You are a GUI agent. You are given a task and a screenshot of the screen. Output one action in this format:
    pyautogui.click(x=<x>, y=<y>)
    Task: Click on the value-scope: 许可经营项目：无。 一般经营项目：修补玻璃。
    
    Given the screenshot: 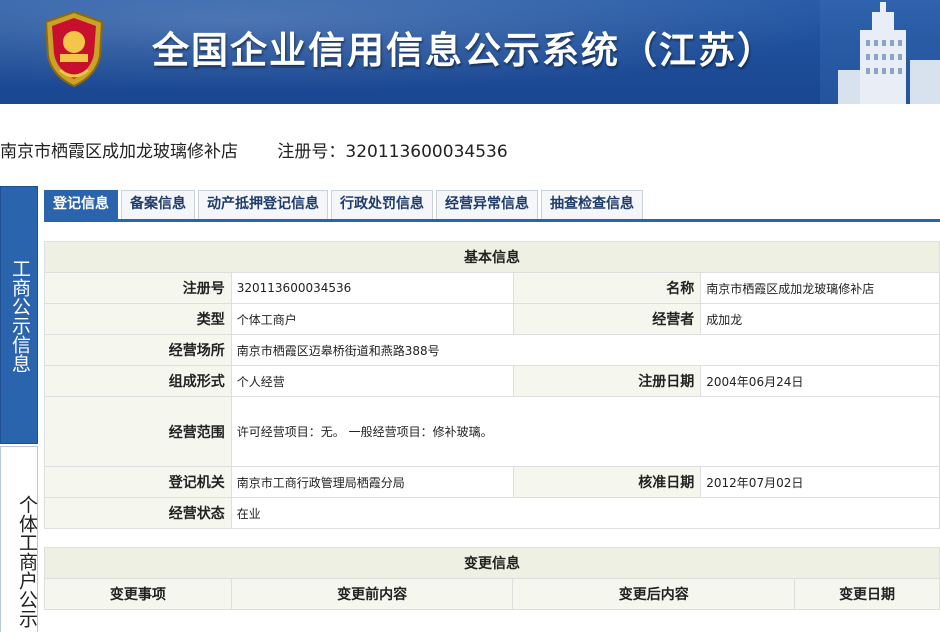 What is the action you would take?
    pyautogui.click(x=585, y=431)
    